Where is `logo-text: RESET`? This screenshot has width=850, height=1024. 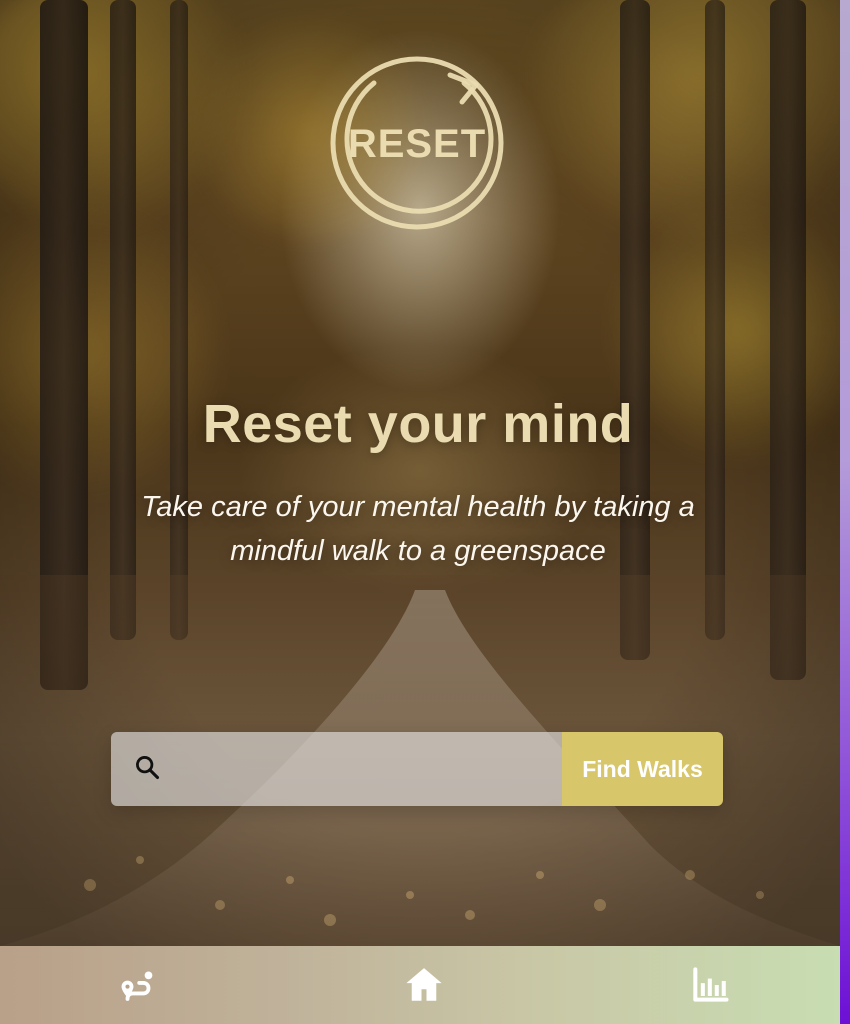 logo-text: RESET is located at coordinates (417, 144).